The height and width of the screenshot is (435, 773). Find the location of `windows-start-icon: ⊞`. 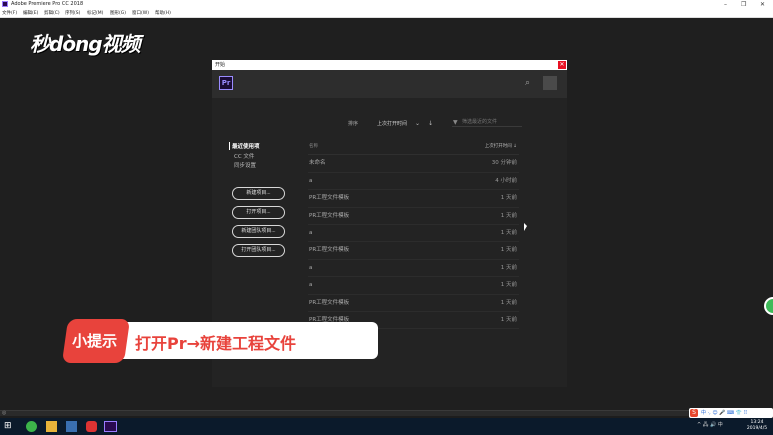

windows-start-icon: ⊞ is located at coordinates (9, 426).